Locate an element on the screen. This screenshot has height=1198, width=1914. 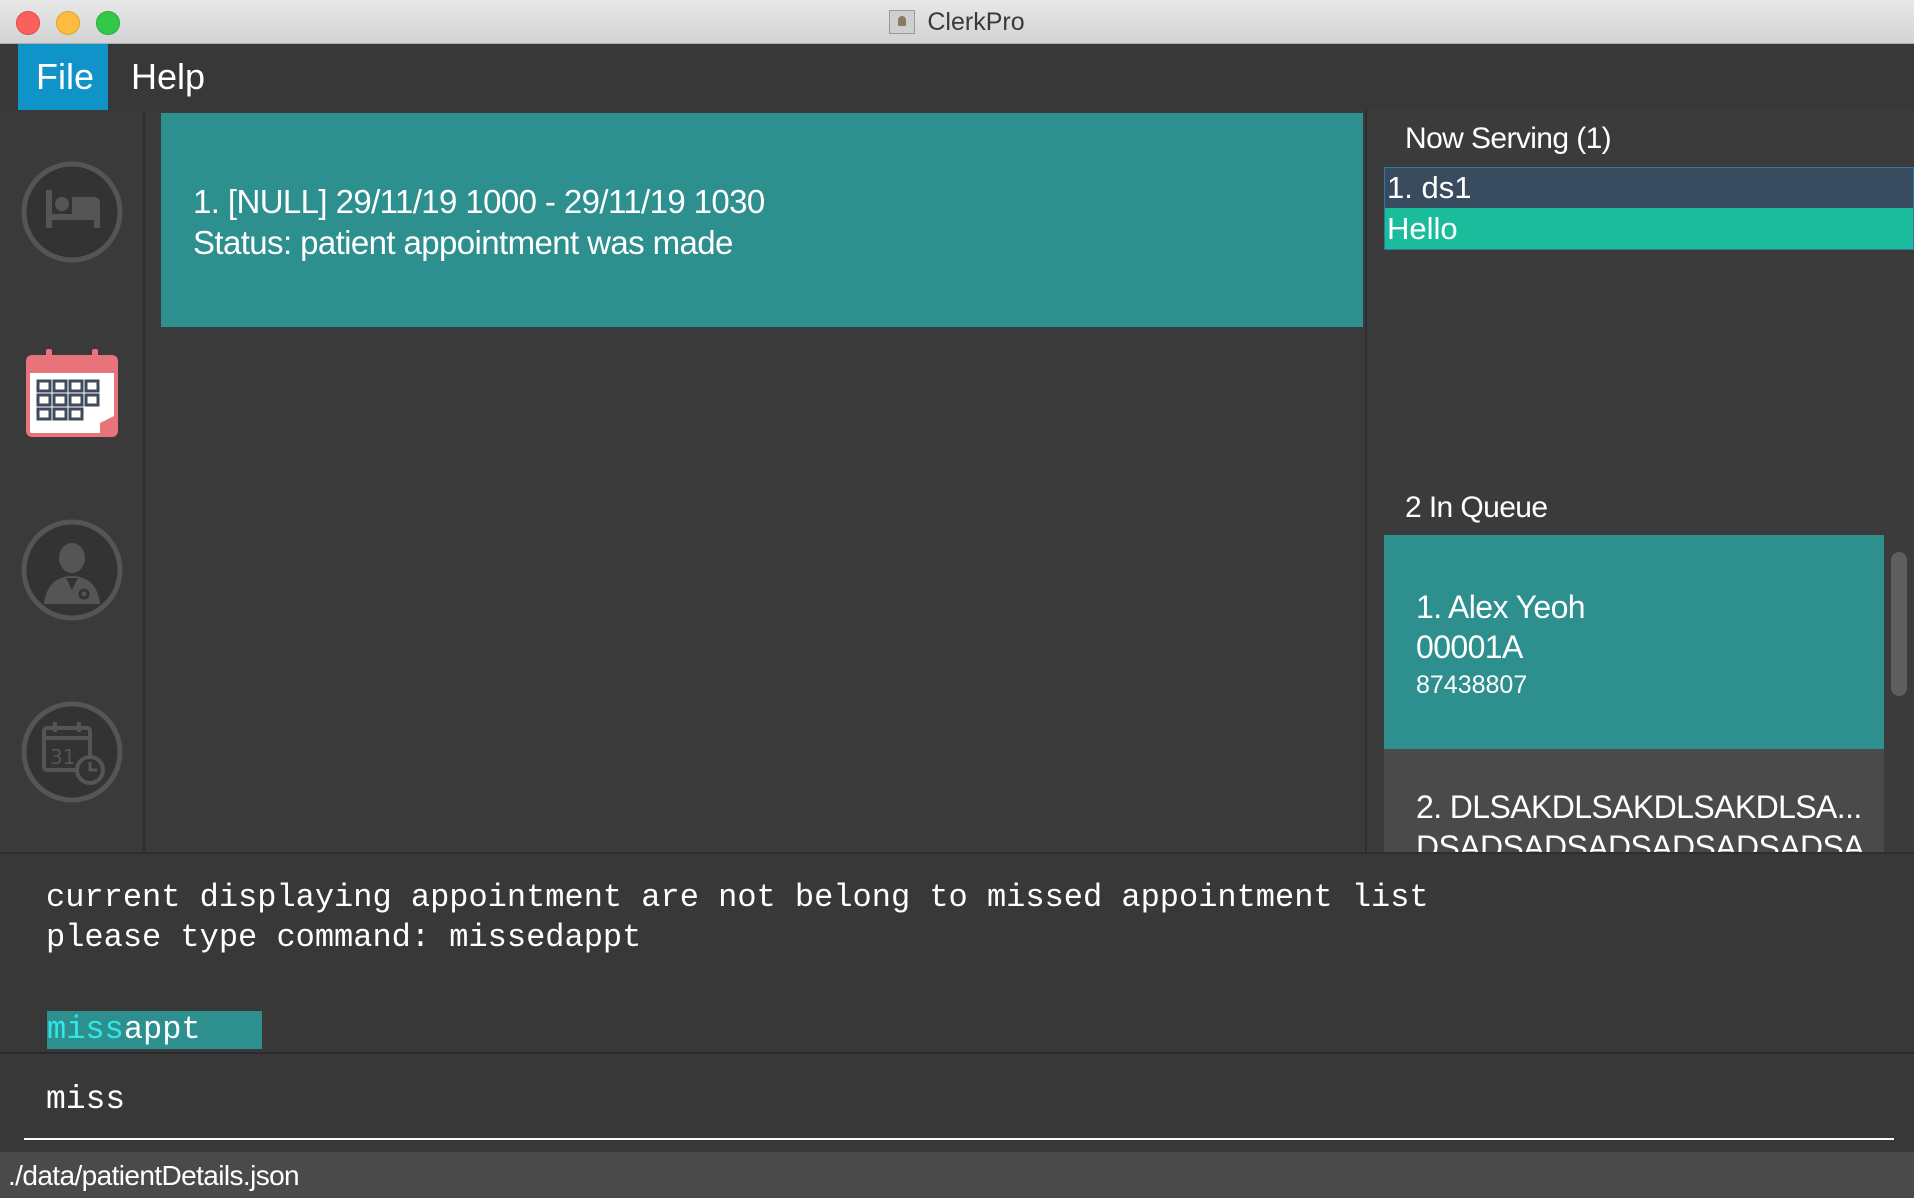
queue-scrollbar is located at coordinates (1899, 692).